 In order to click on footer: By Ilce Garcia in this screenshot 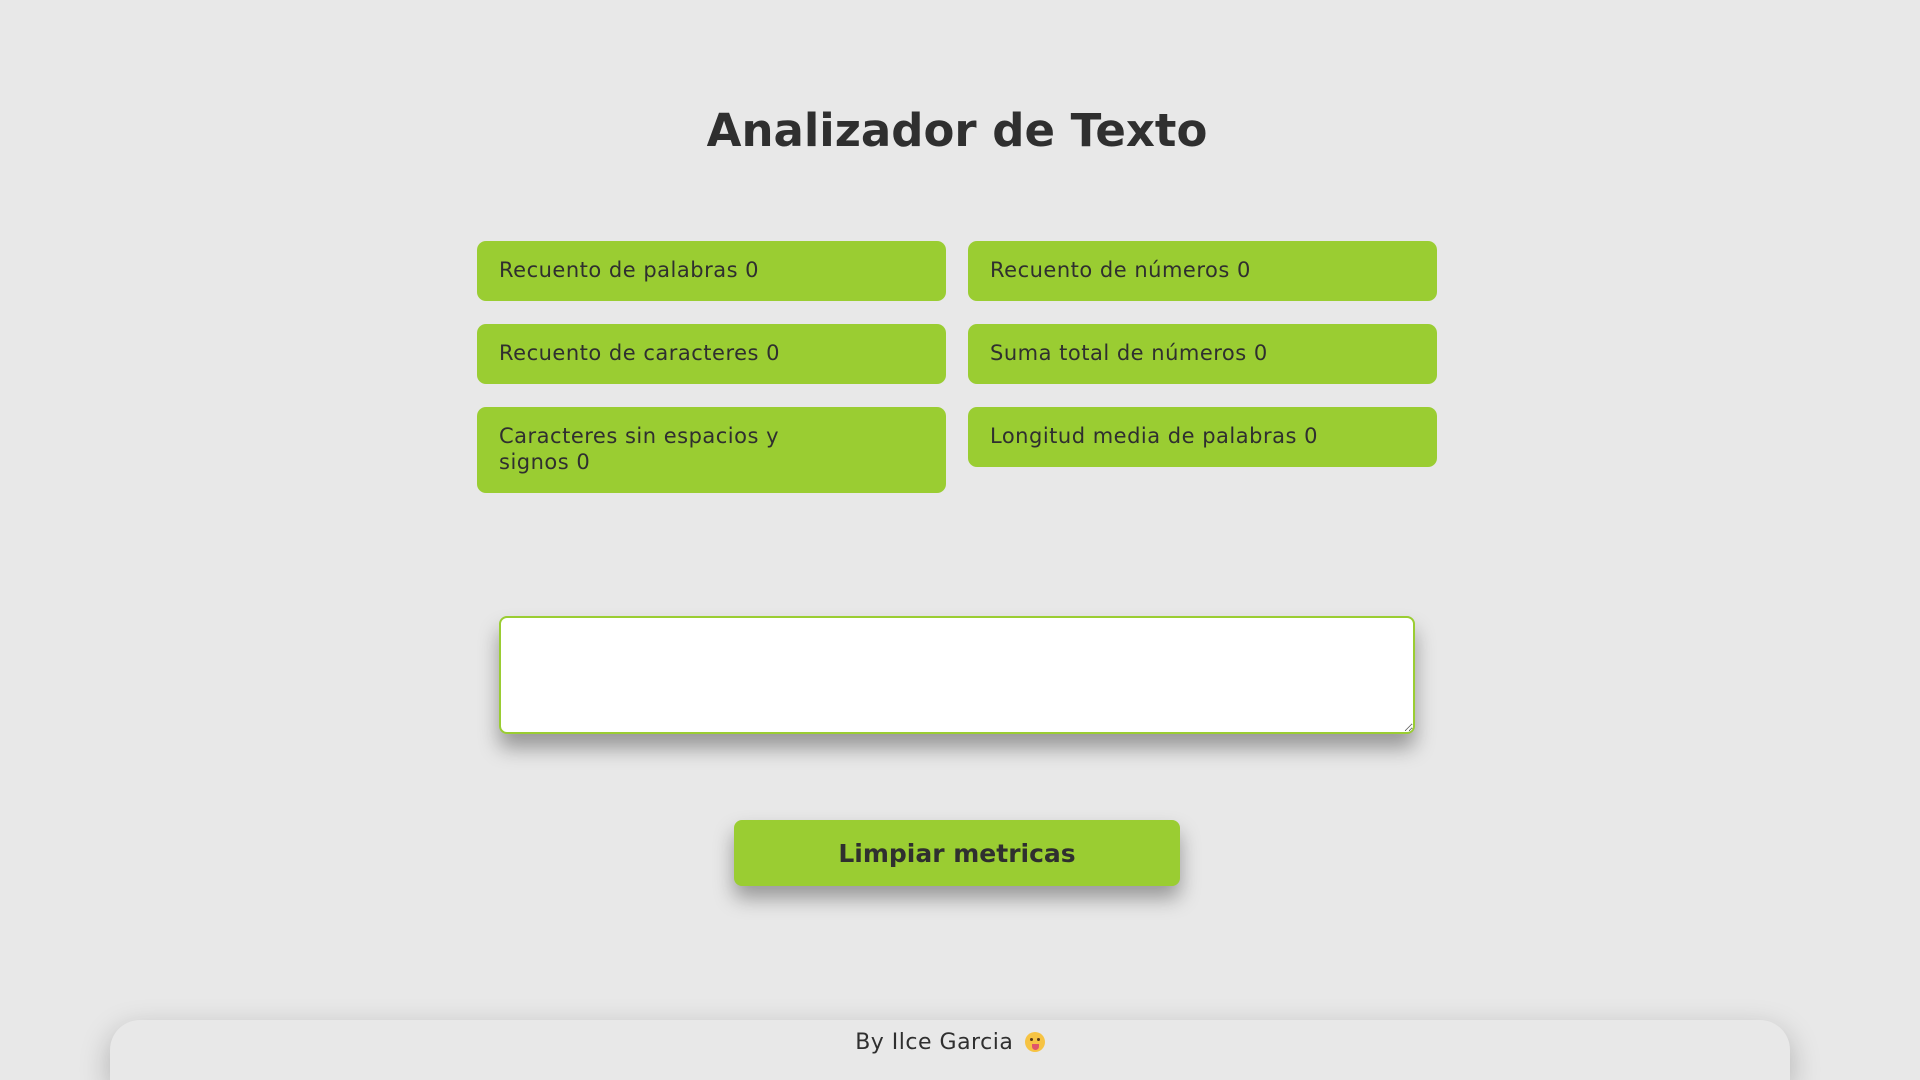, I will do `click(950, 1050)`.